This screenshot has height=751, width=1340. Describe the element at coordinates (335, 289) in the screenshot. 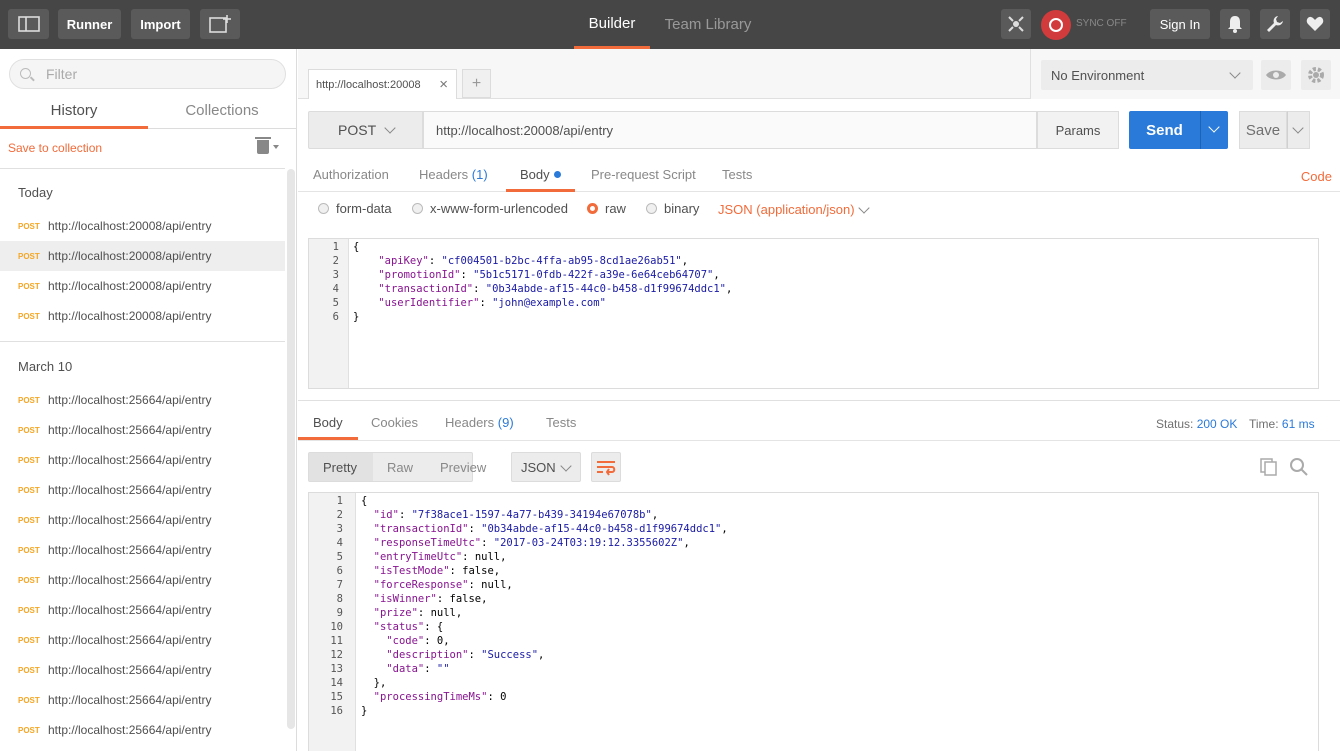

I see `line-number: 4` at that location.